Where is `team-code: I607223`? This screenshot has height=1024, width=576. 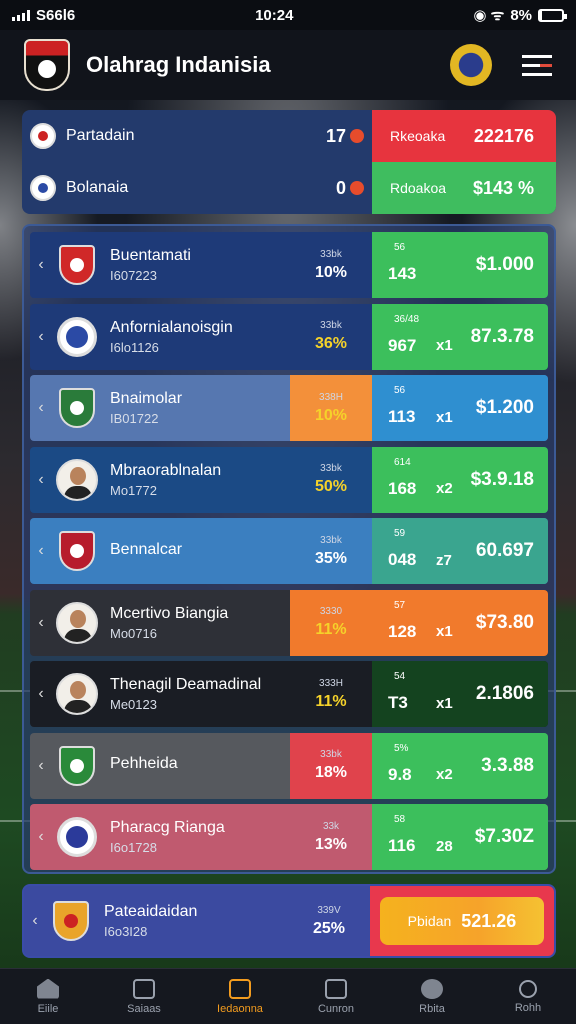 team-code: I607223 is located at coordinates (133, 275).